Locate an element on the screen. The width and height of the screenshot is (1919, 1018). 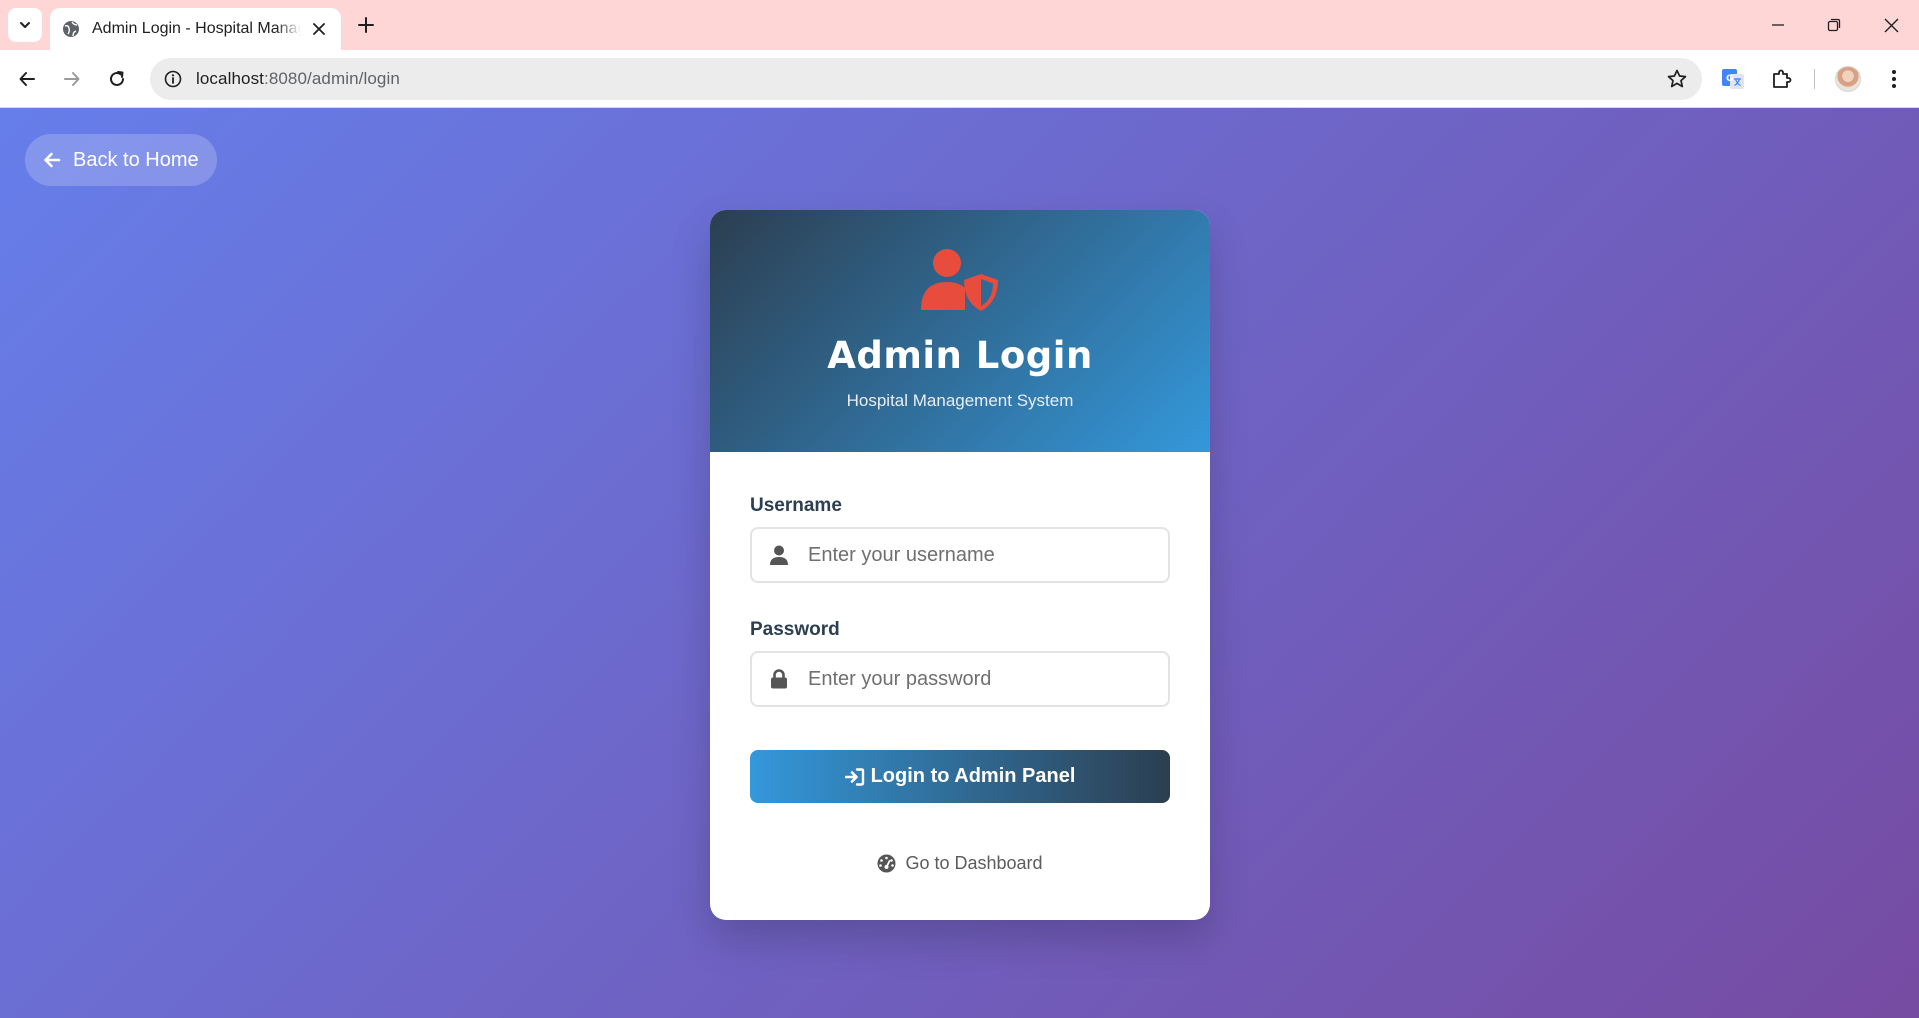
sign-in-icon is located at coordinates (854, 776).